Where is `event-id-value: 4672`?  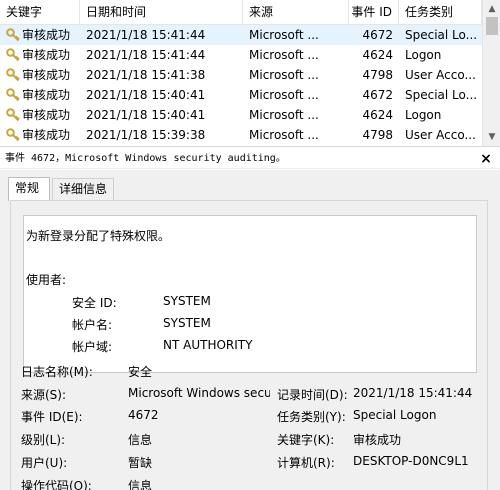
event-id-value: 4672 is located at coordinates (143, 415).